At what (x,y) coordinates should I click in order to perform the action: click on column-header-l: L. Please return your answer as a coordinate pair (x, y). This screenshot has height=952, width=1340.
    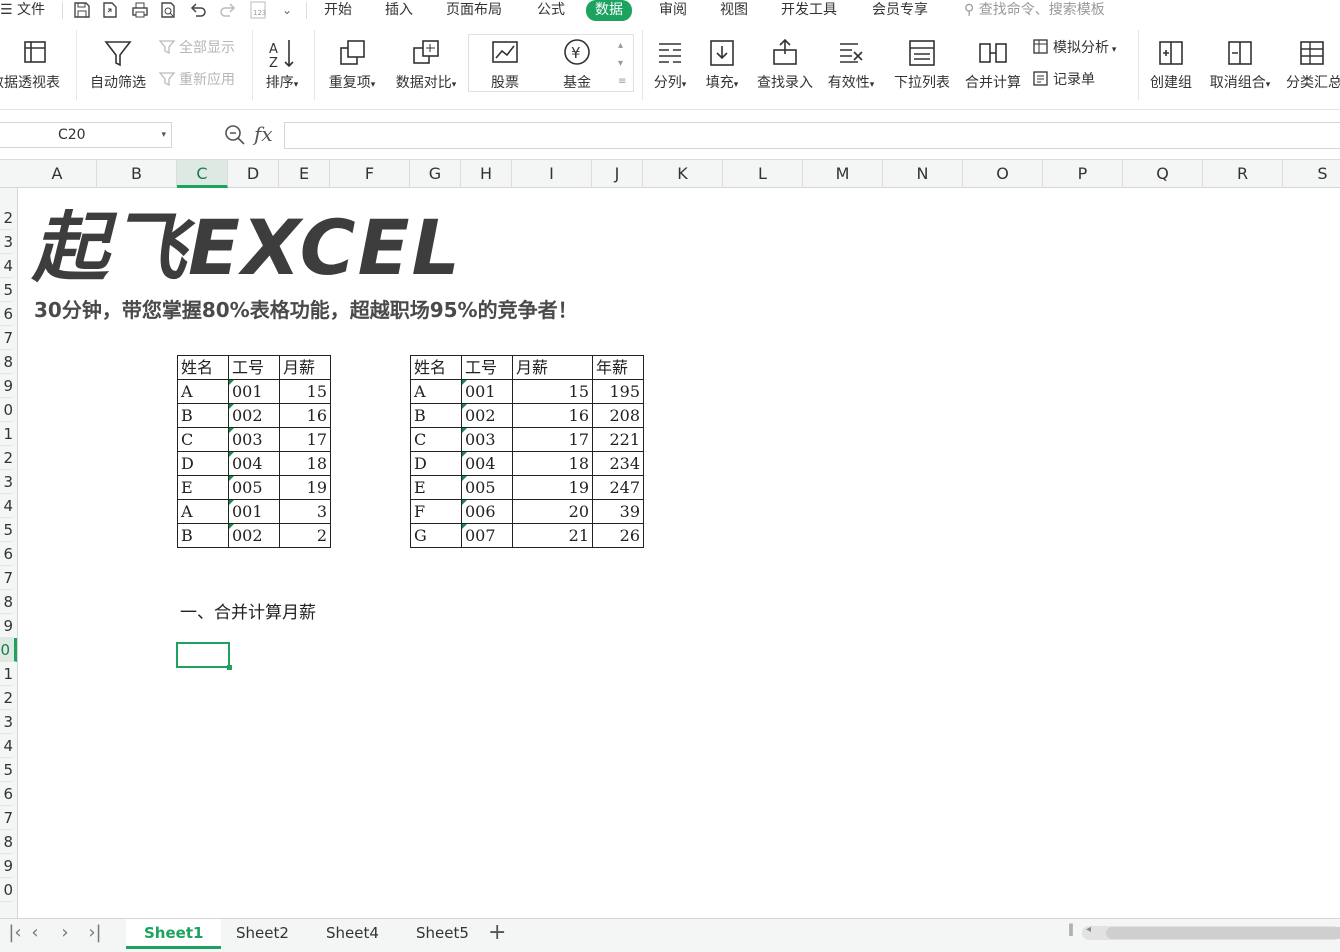
    Looking at the image, I should click on (763, 174).